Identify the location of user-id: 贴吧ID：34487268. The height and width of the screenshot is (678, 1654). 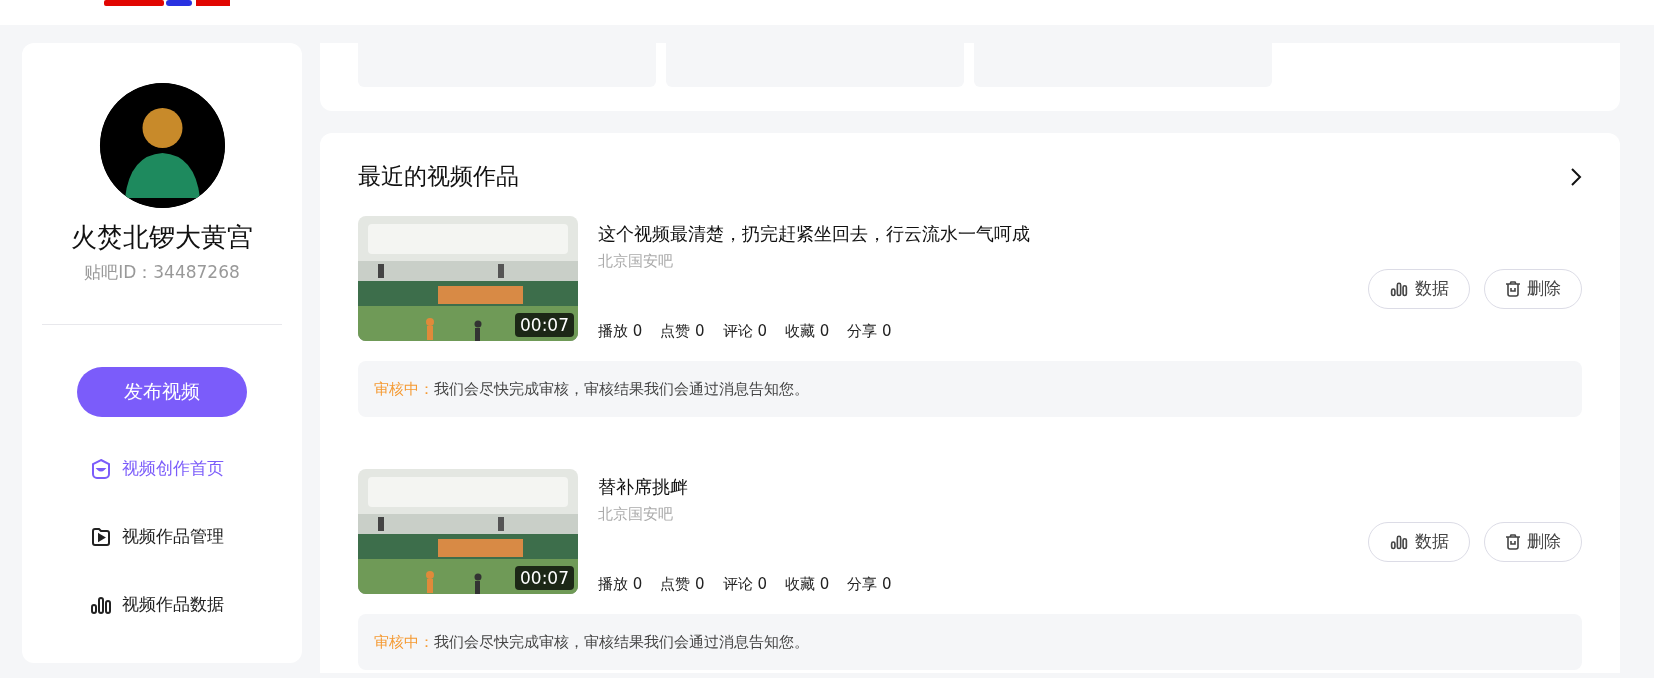
(162, 272).